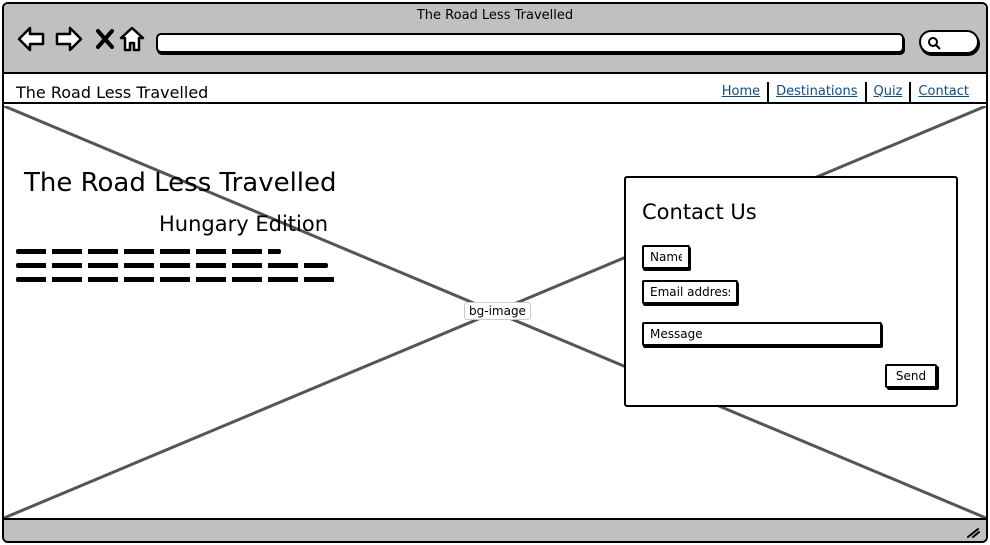  What do you see at coordinates (497, 311) in the screenshot?
I see `image-placeholder-label: bg-image` at bounding box center [497, 311].